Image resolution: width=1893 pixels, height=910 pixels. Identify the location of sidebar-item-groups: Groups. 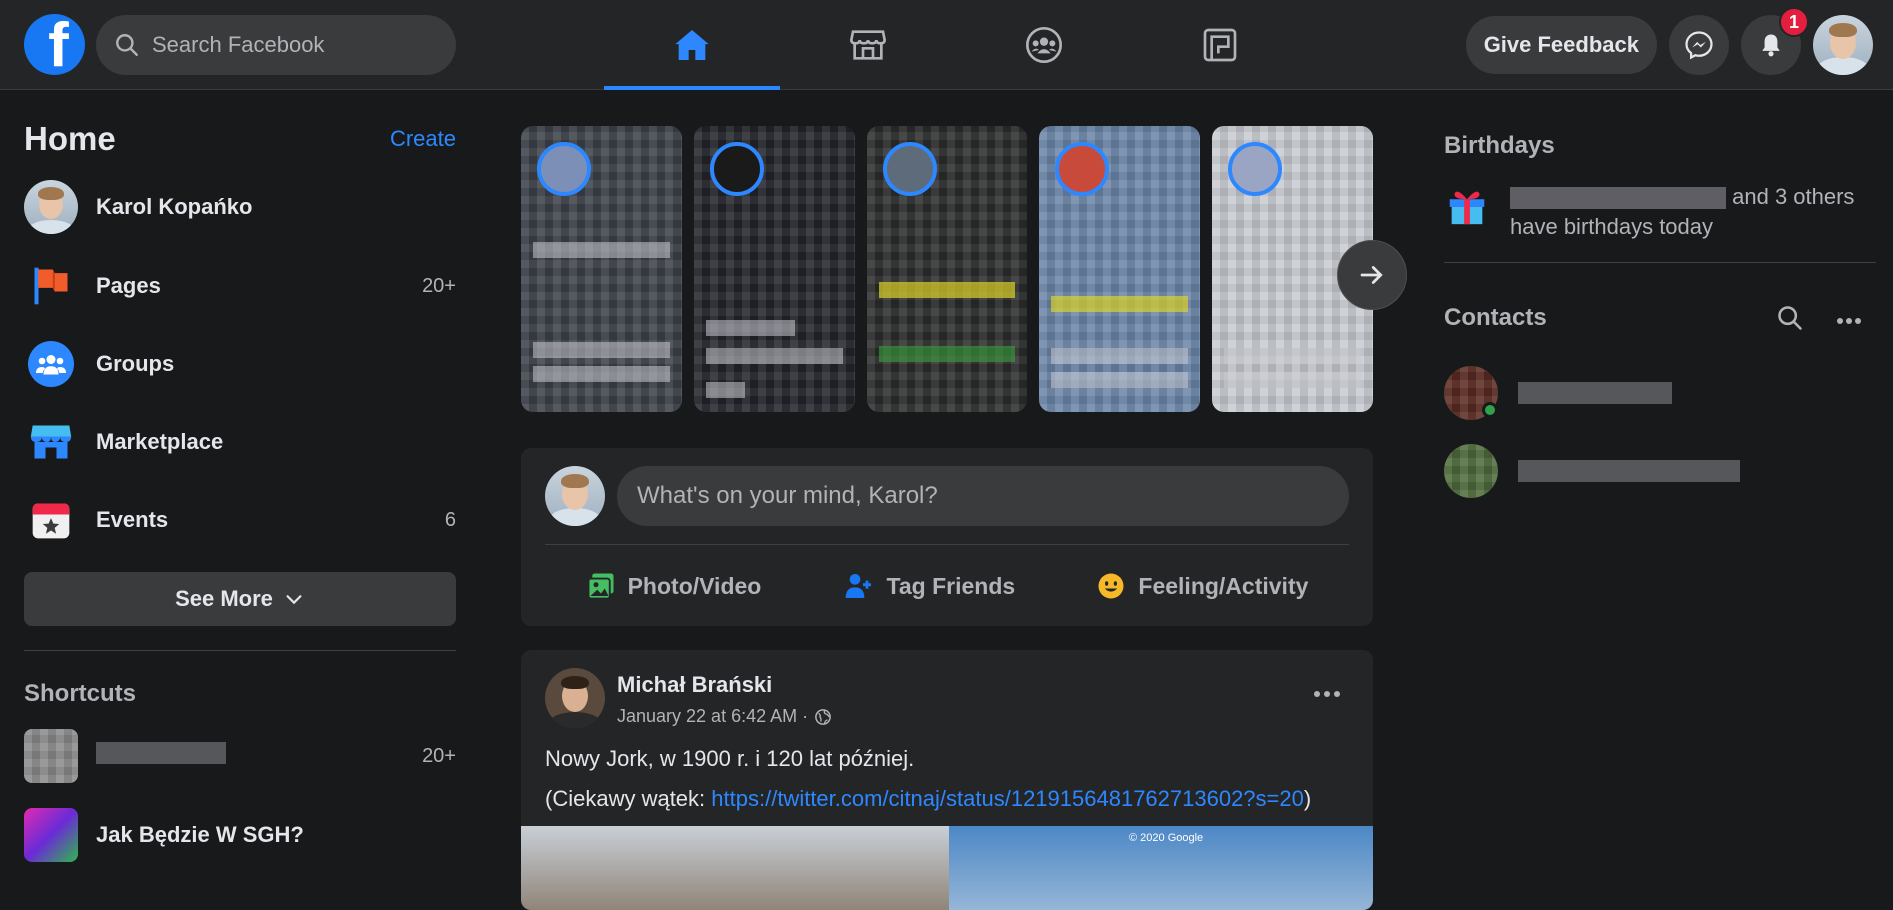
(240, 364).